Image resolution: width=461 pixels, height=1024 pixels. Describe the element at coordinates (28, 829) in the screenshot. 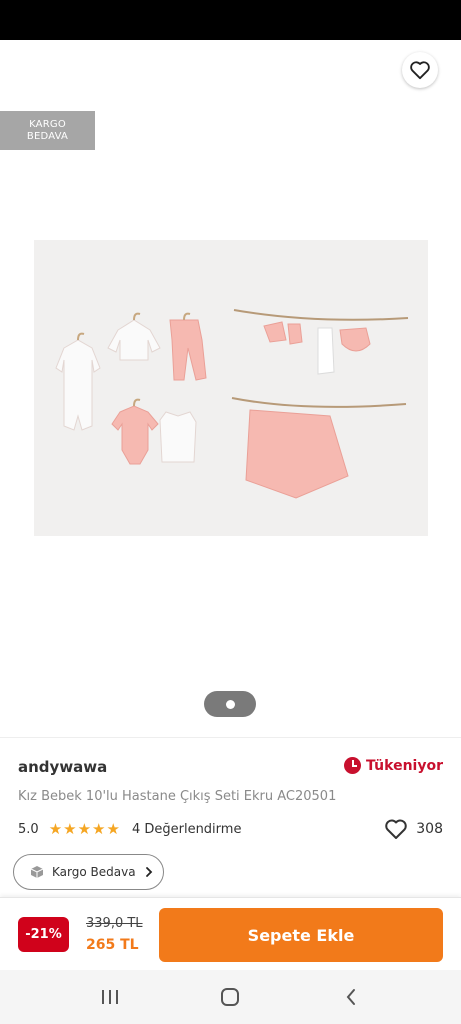

I see `rating-value: 5.0` at that location.